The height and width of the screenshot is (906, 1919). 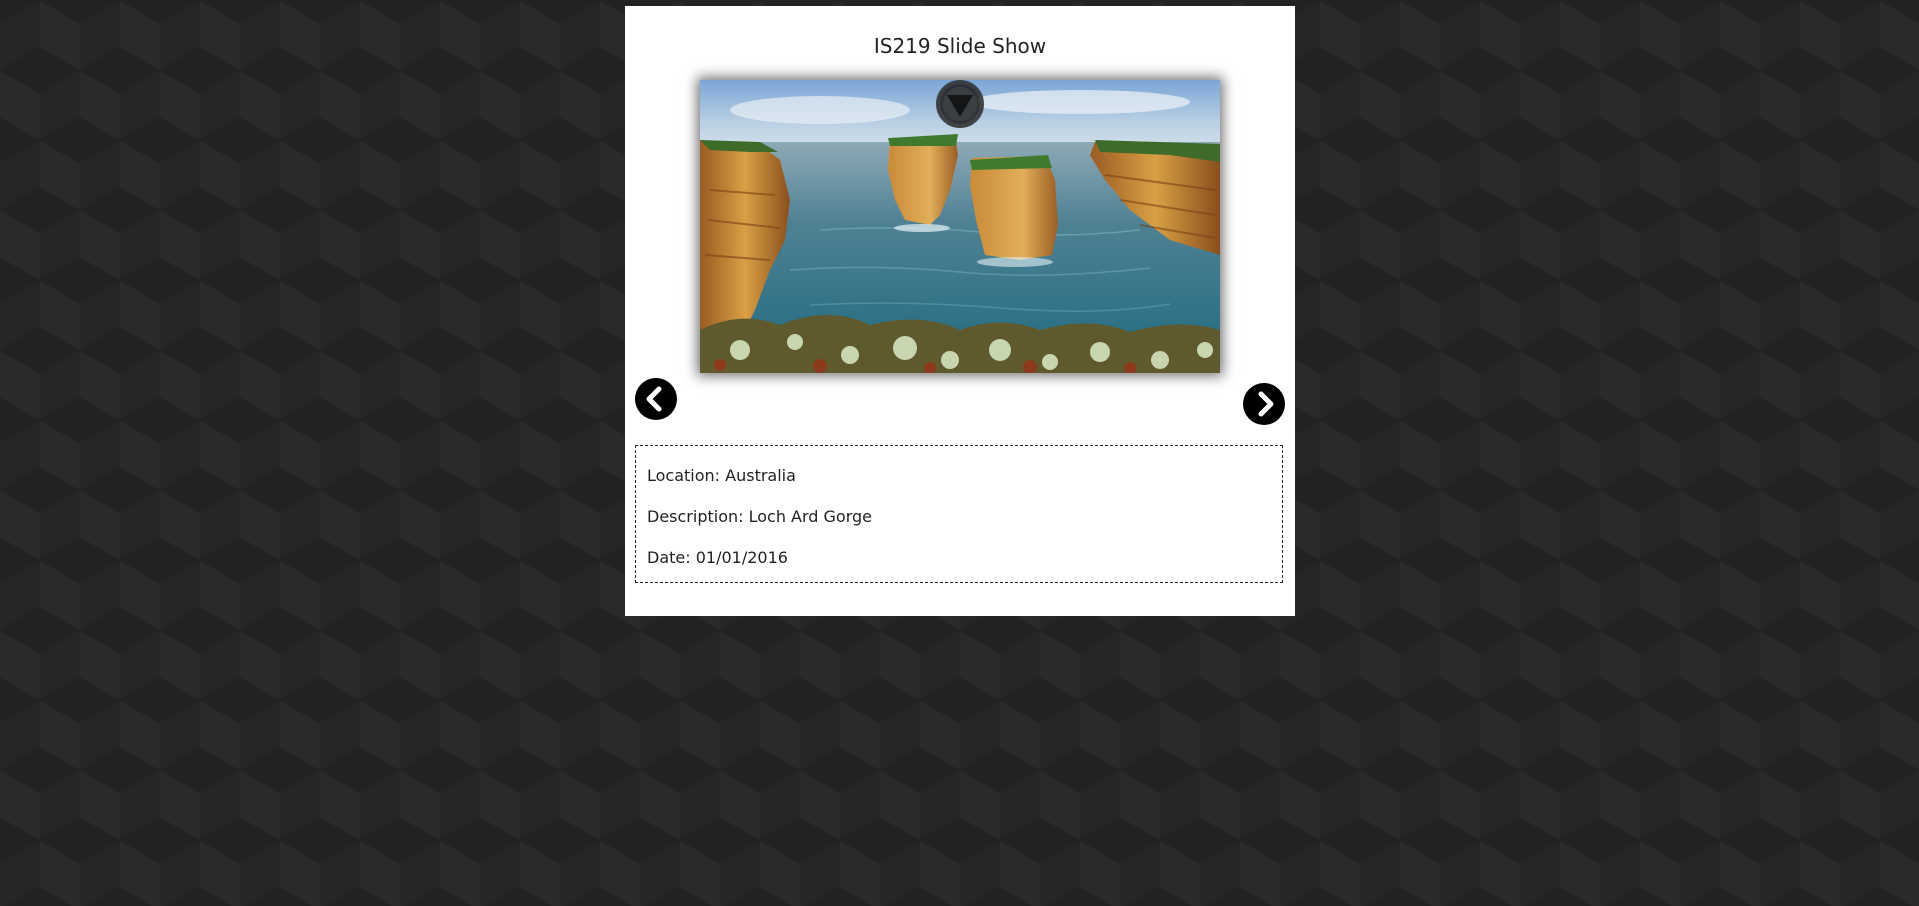 I want to click on next-slide-button, so click(x=1264, y=404).